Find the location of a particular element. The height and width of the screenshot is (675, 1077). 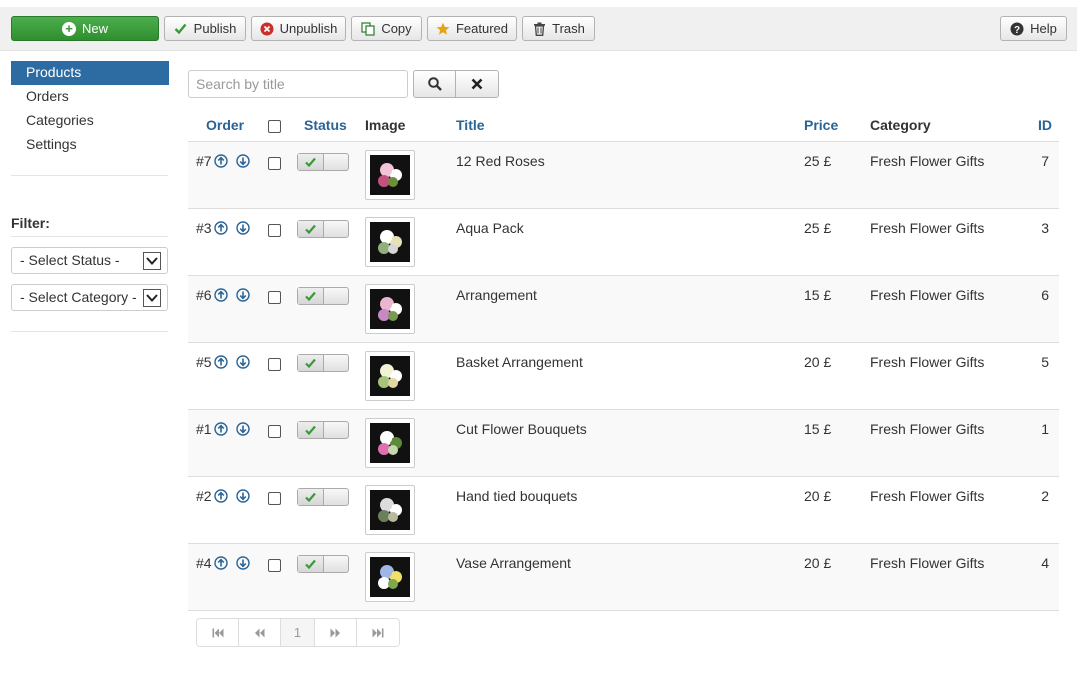

publish-button: Publish is located at coordinates (205, 28).